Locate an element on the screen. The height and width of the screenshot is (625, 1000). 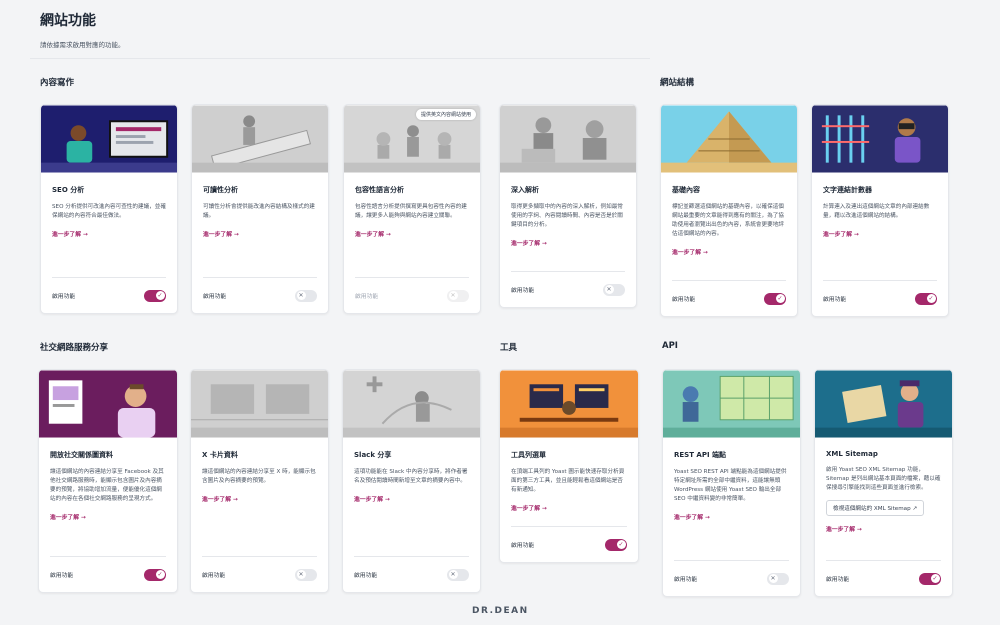
card-title: XML Sitemap is located at coordinates (852, 454).